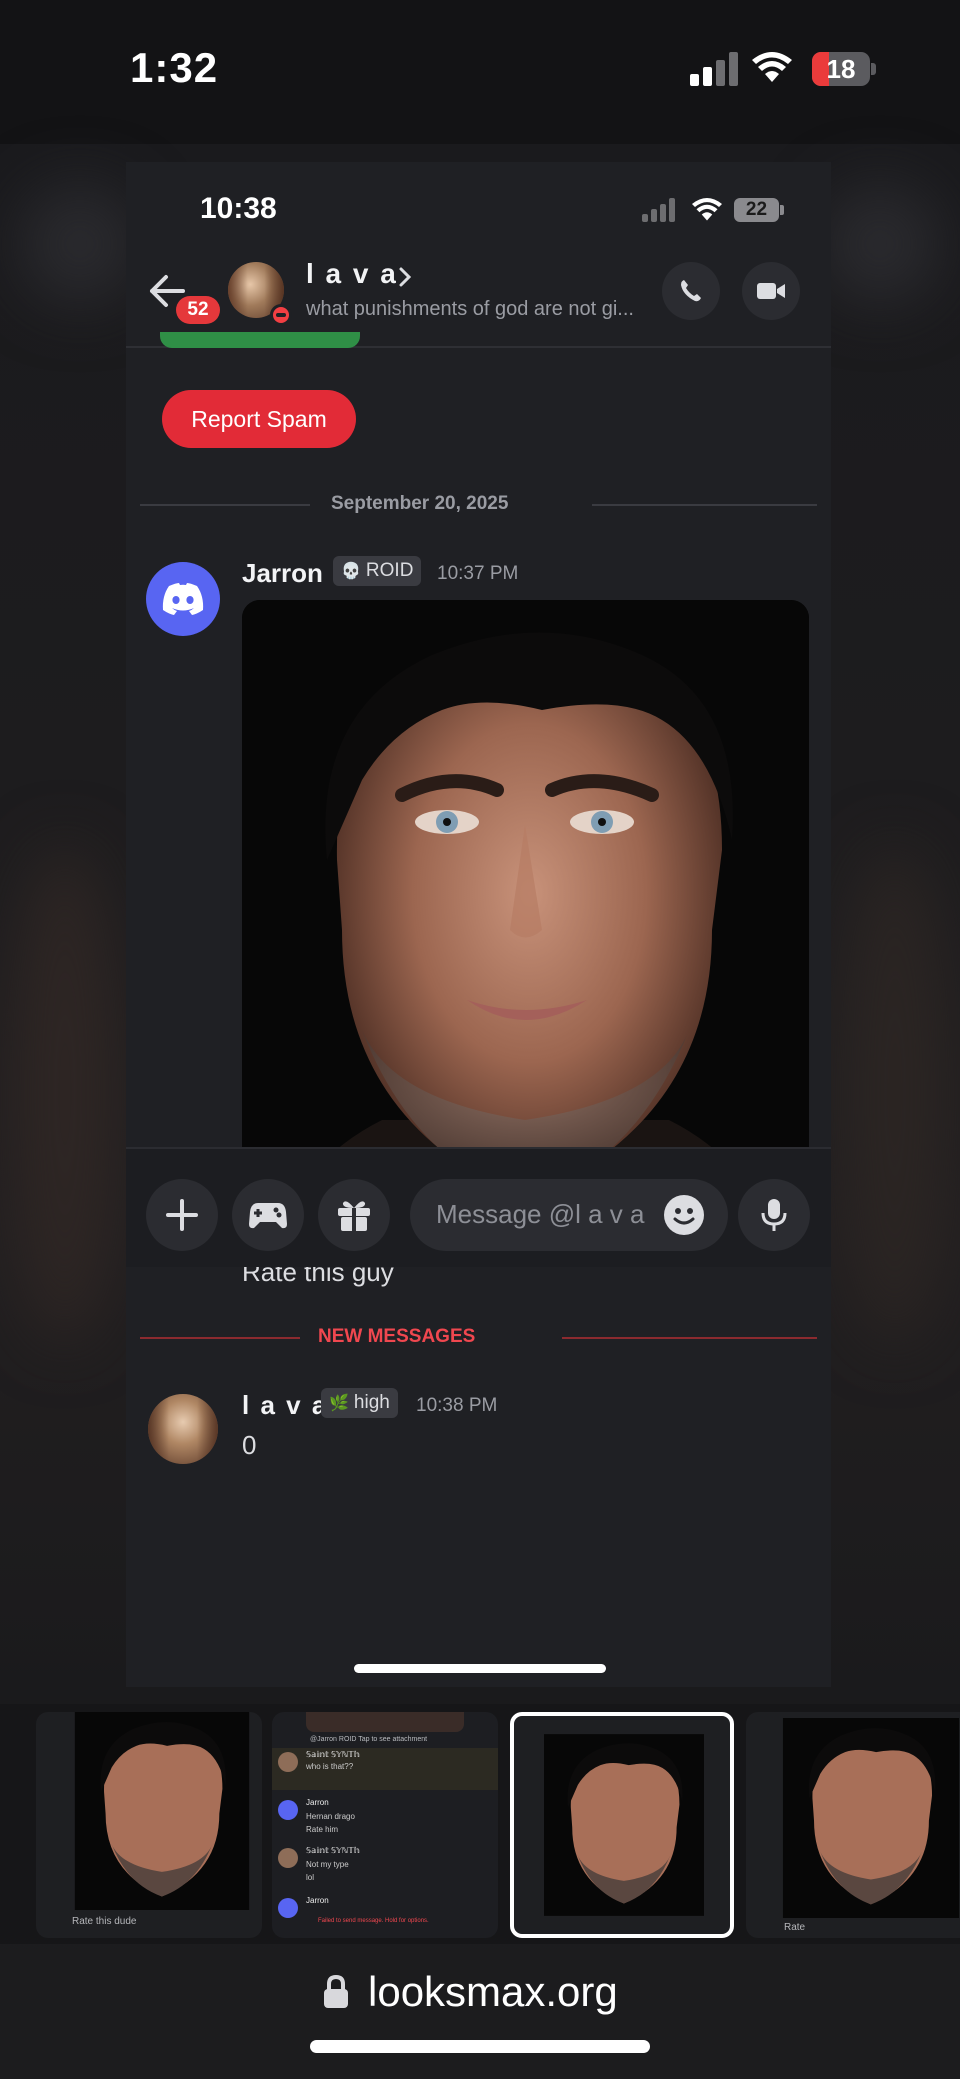 This screenshot has height=2079, width=960. Describe the element at coordinates (540, 1214) in the screenshot. I see `message-placeholder: Message @l a v a` at that location.